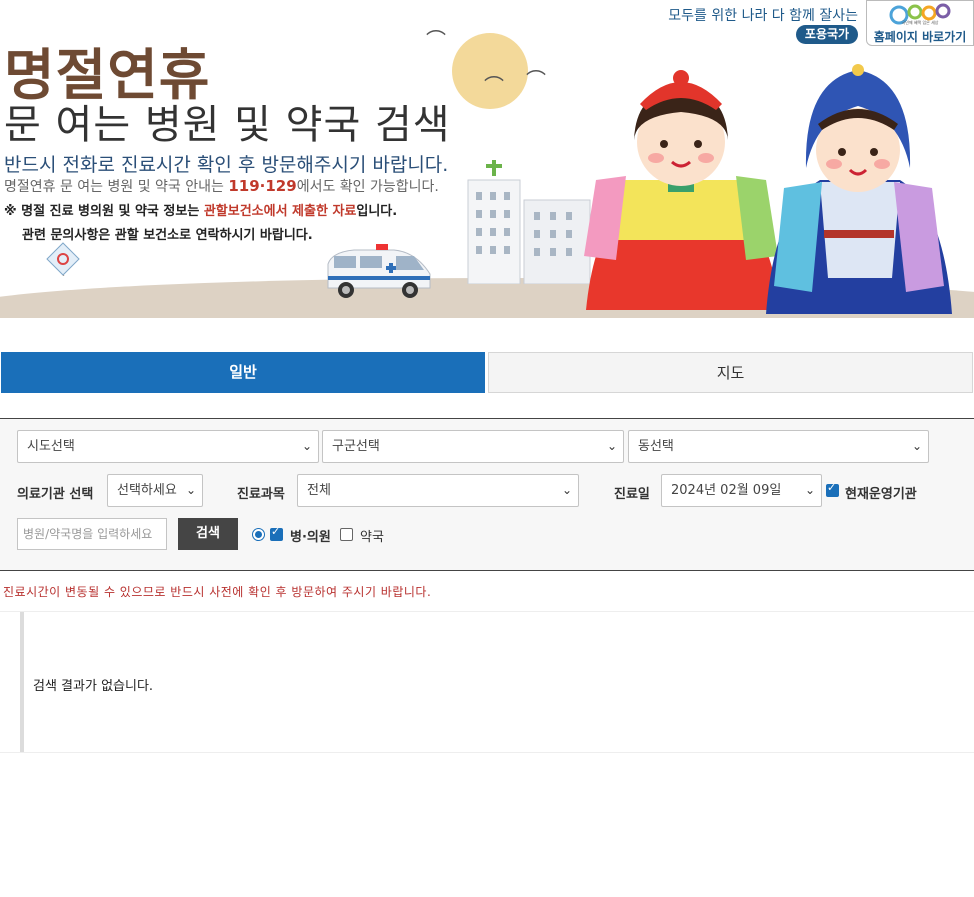  What do you see at coordinates (832, 489) in the screenshot?
I see `open-now-checkbox` at bounding box center [832, 489].